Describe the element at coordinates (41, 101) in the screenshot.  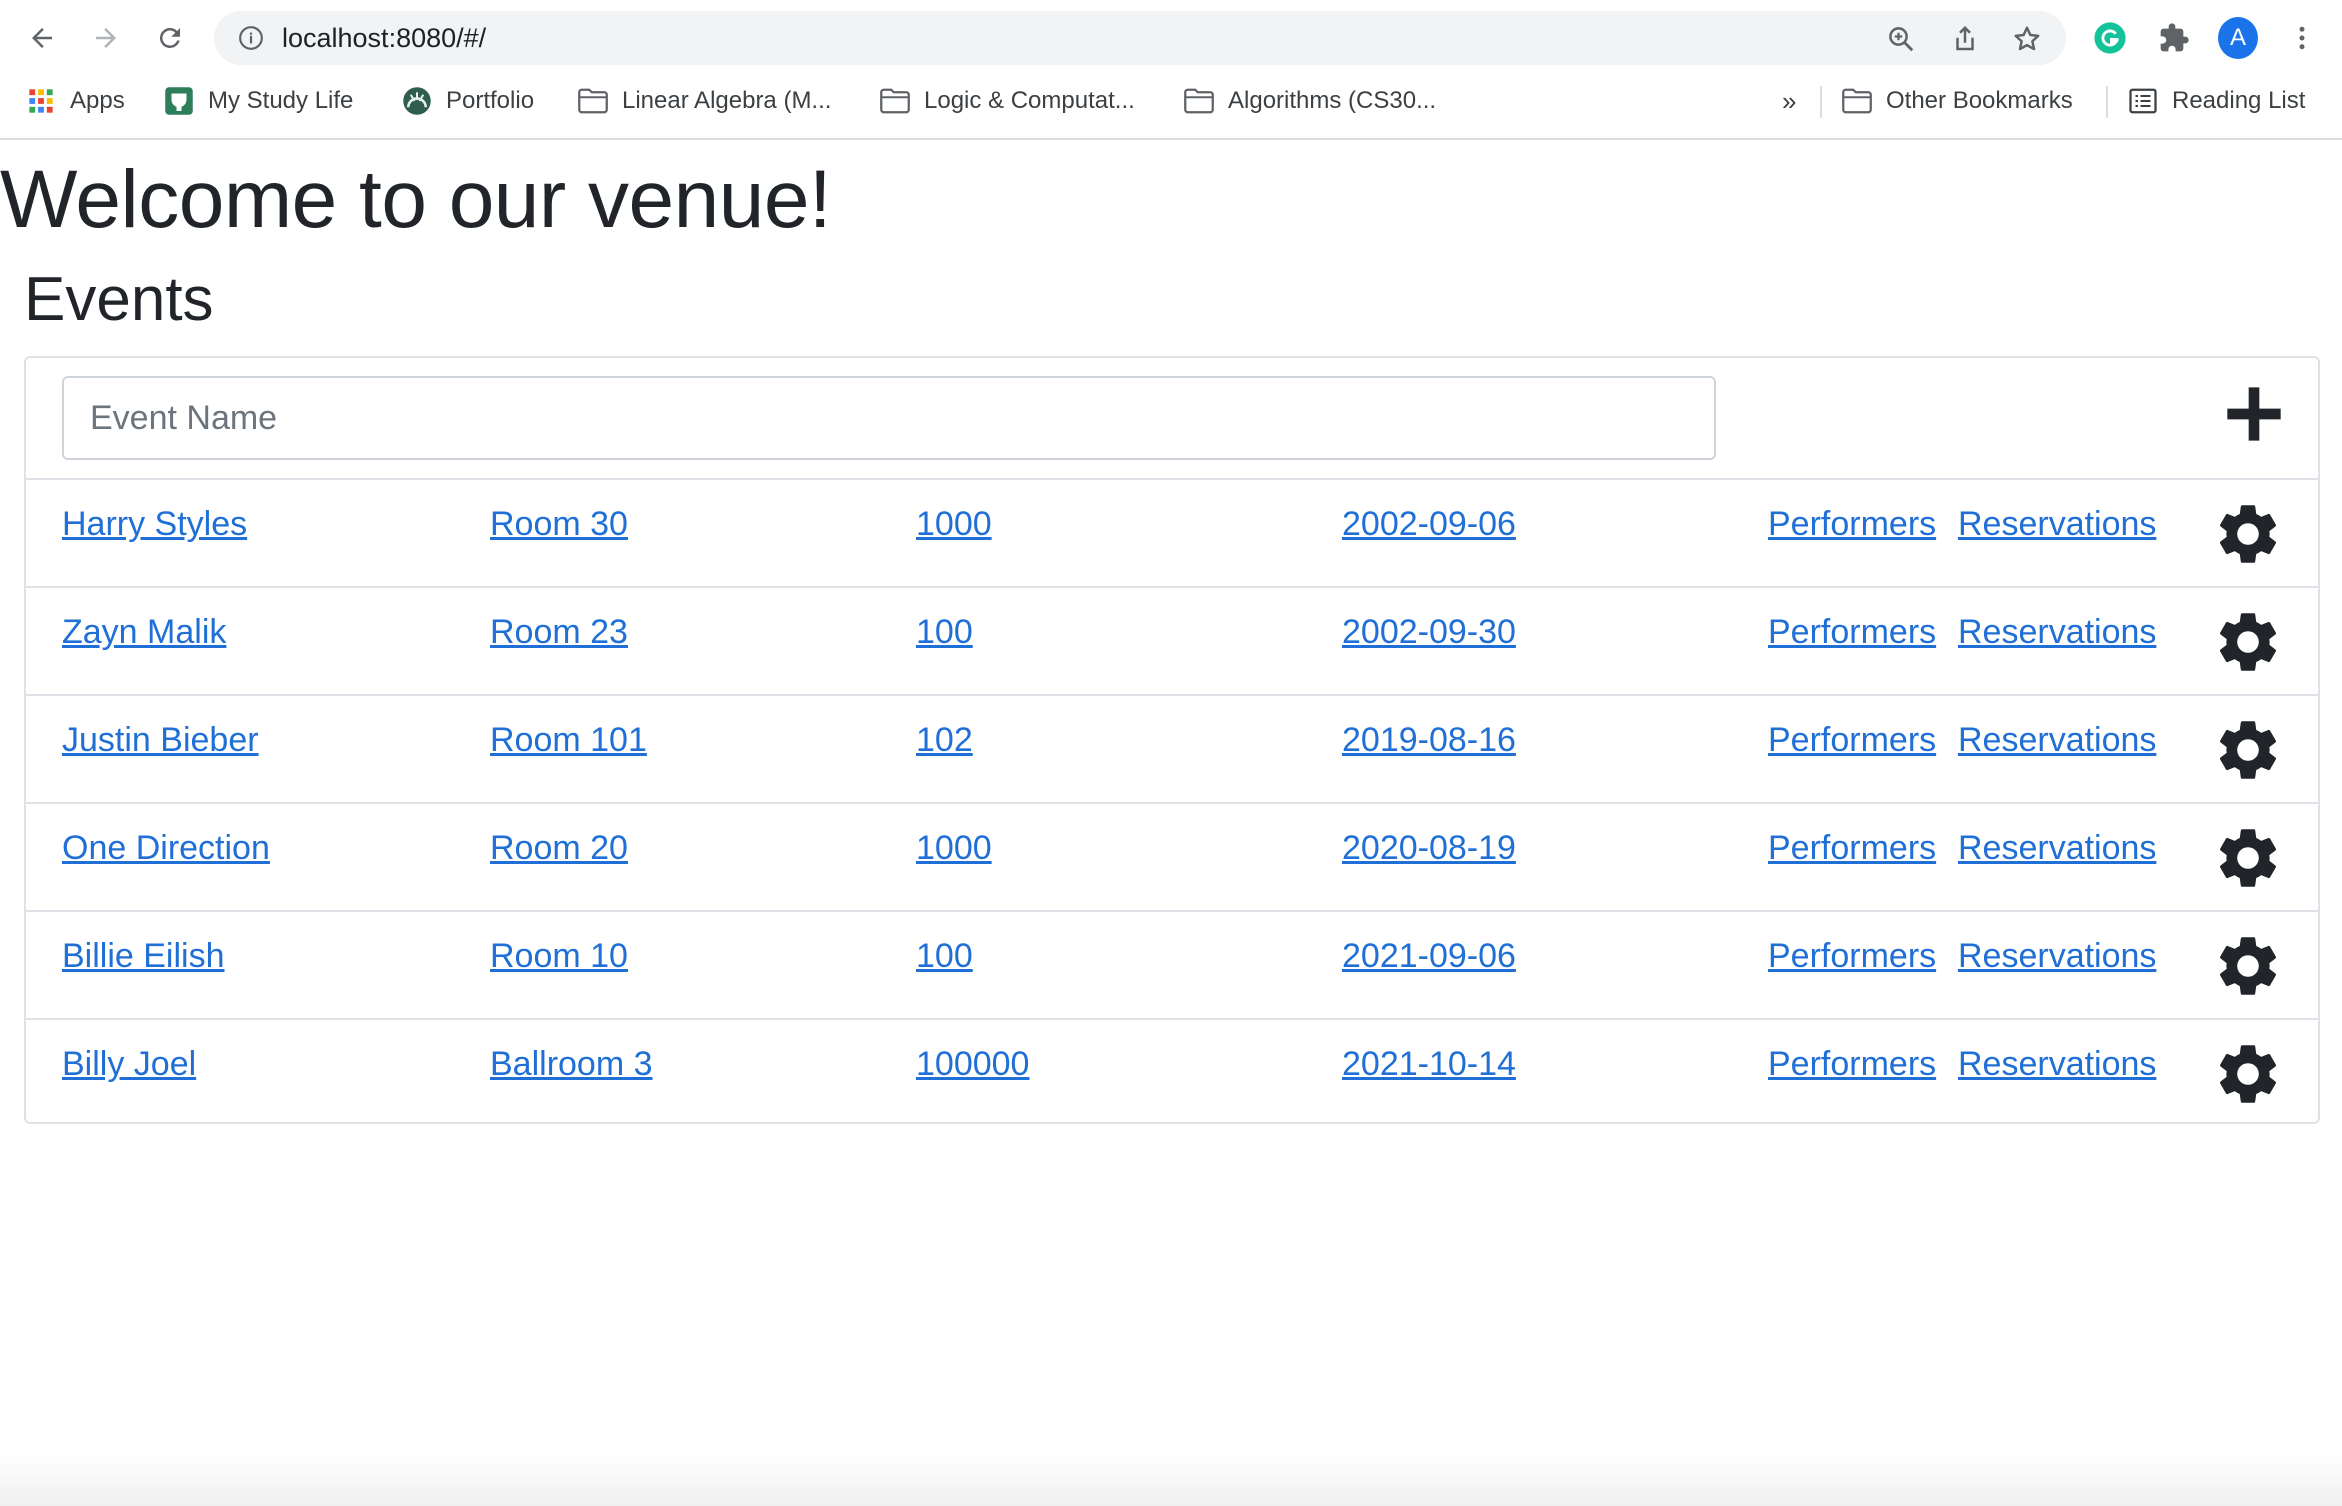
I see `apps-grid-icon` at that location.